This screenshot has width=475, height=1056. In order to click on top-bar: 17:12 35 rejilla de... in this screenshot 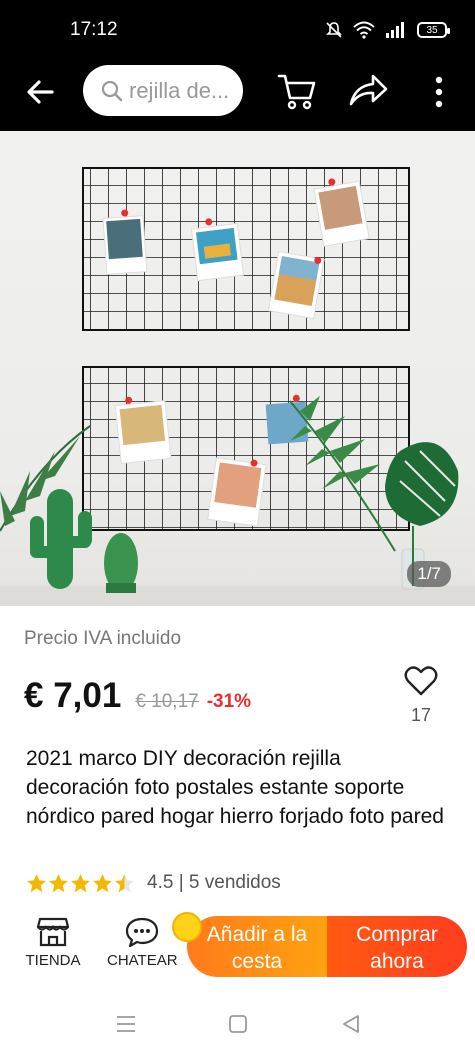, I will do `click(237, 65)`.